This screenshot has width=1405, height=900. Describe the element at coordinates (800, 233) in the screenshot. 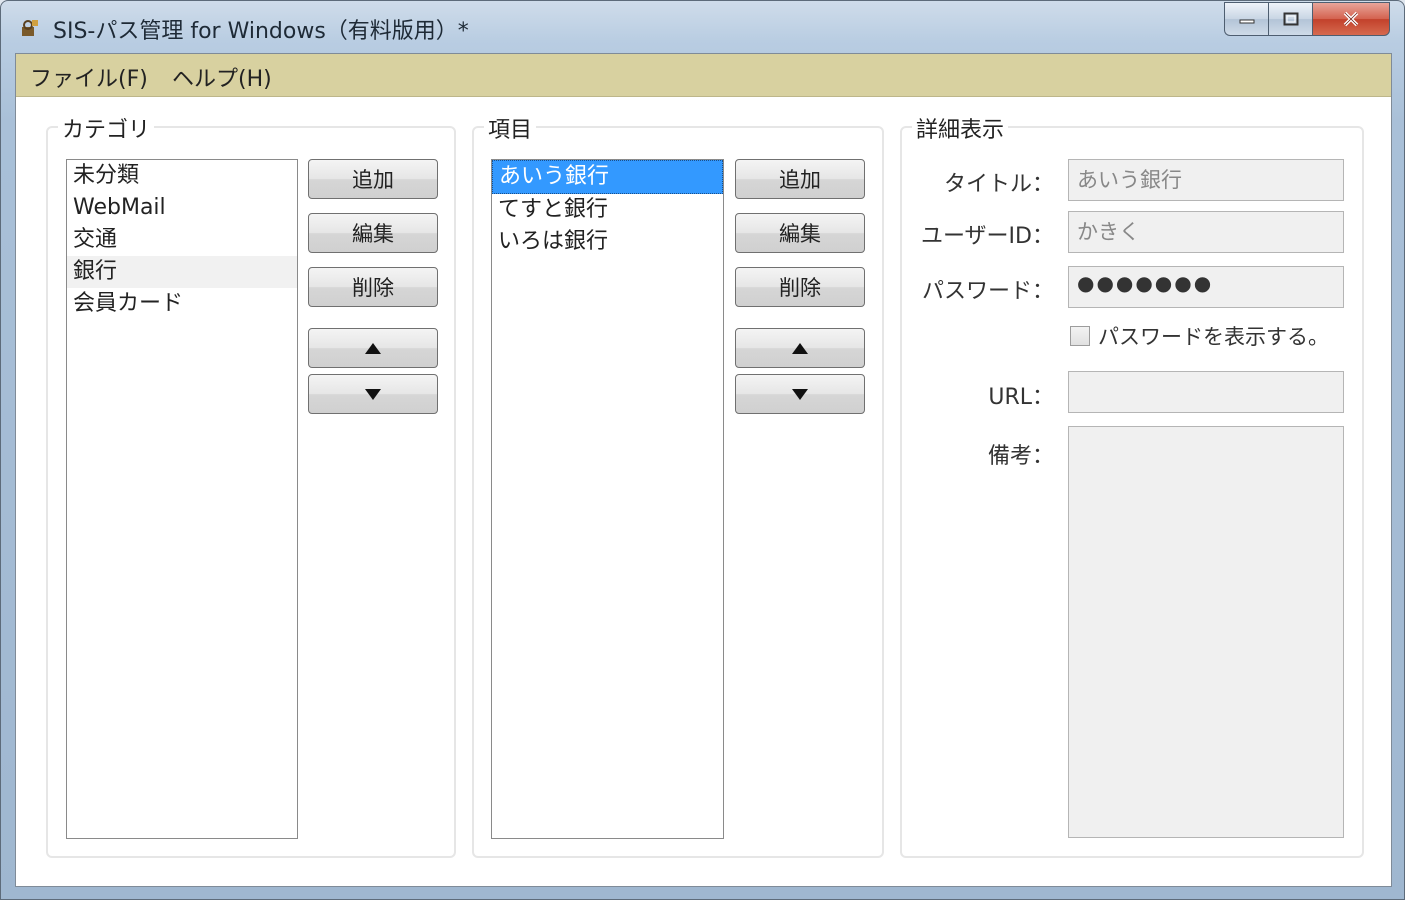

I see `entry-edit-button: 編集` at that location.